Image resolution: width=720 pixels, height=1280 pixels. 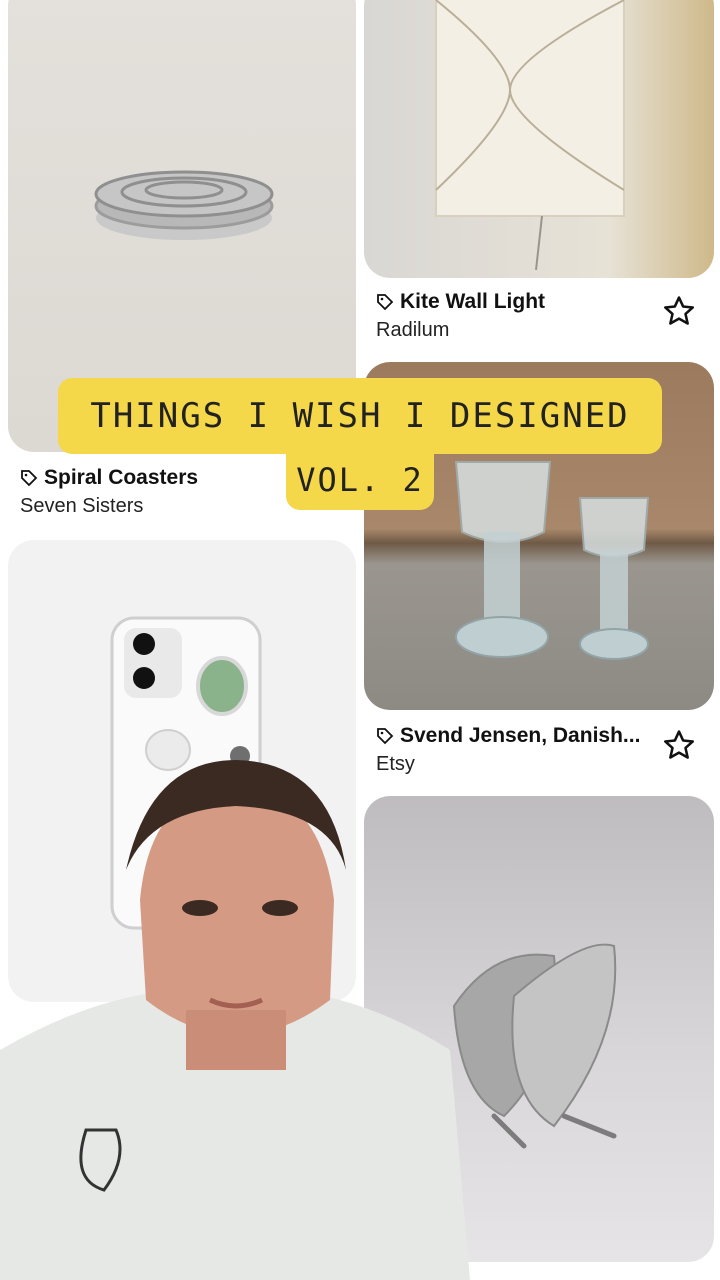 What do you see at coordinates (460, 330) in the screenshot?
I see `pin-source: Radilum` at bounding box center [460, 330].